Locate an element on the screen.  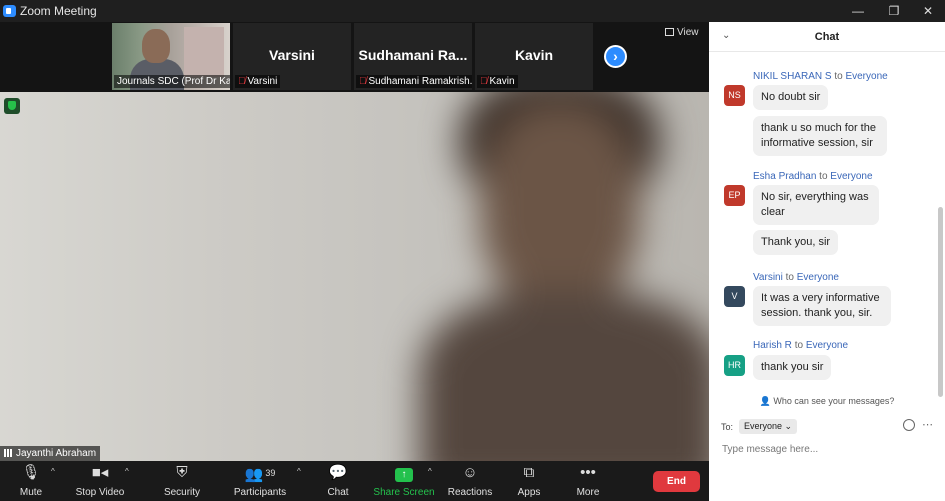
sender-name: Harish R is located at coordinates (772, 345).